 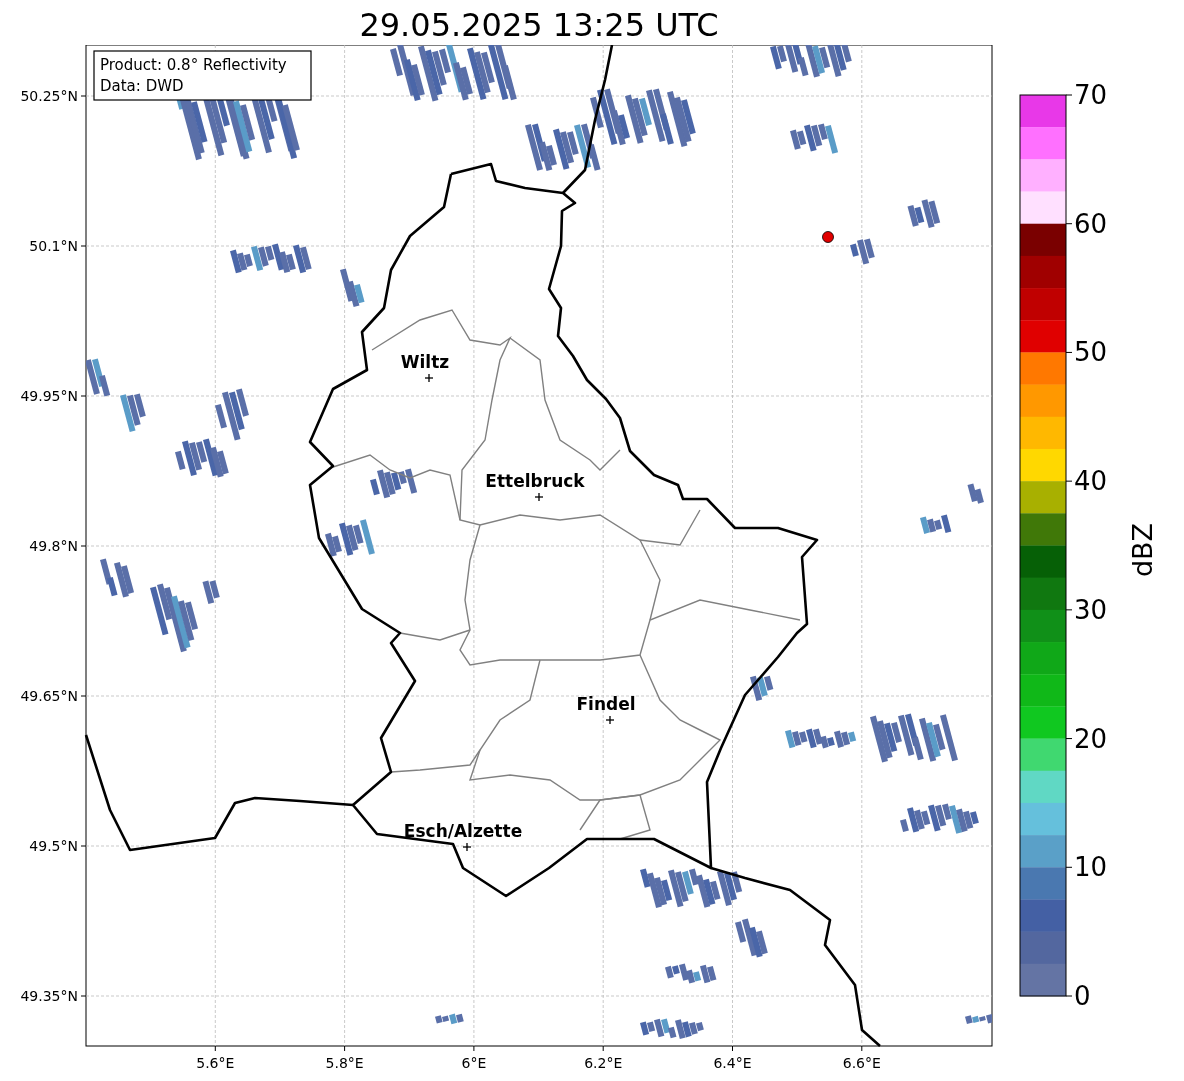 What do you see at coordinates (474, 1063) in the screenshot?
I see `axis-tick-label: 6°E` at bounding box center [474, 1063].